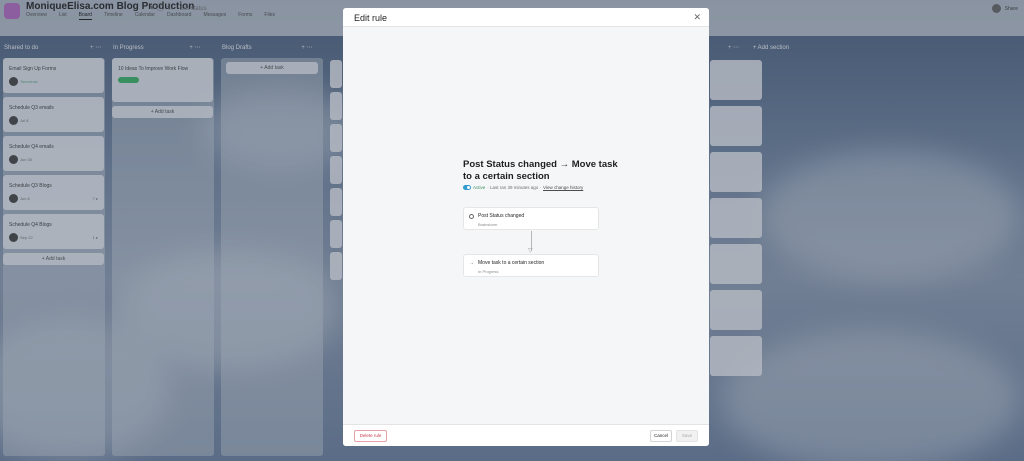 The height and width of the screenshot is (461, 1024). I want to click on trigger-step: Post Status changed Brainstorm, so click(531, 218).